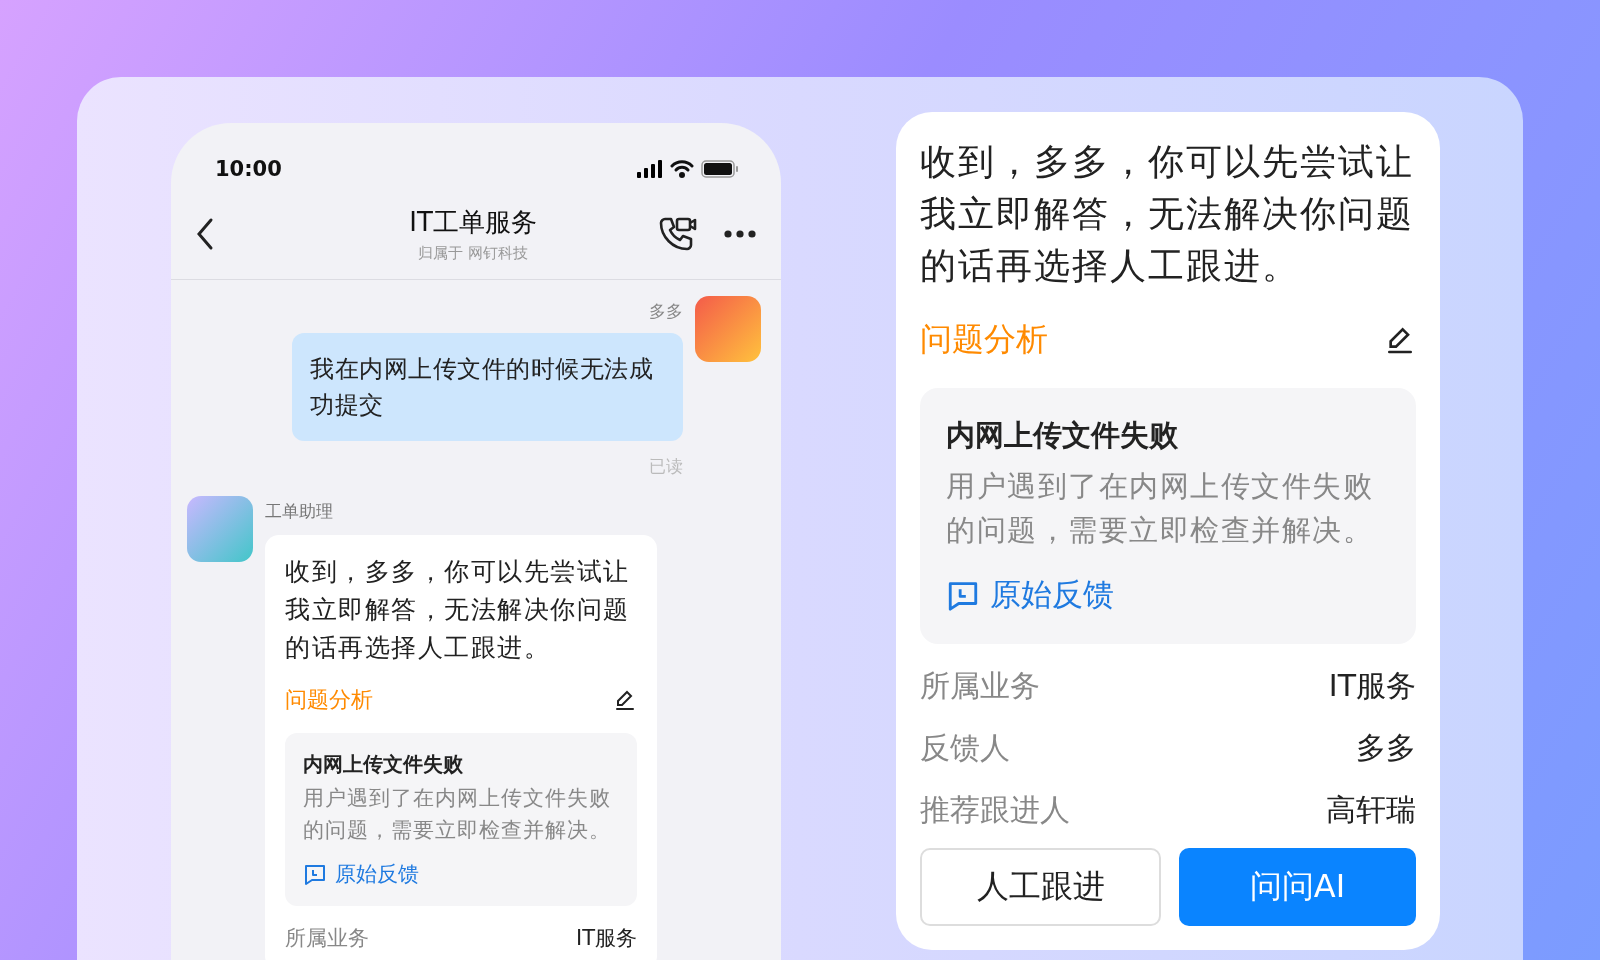  Describe the element at coordinates (473, 222) in the screenshot. I see `chat-title: IT工单服务` at that location.